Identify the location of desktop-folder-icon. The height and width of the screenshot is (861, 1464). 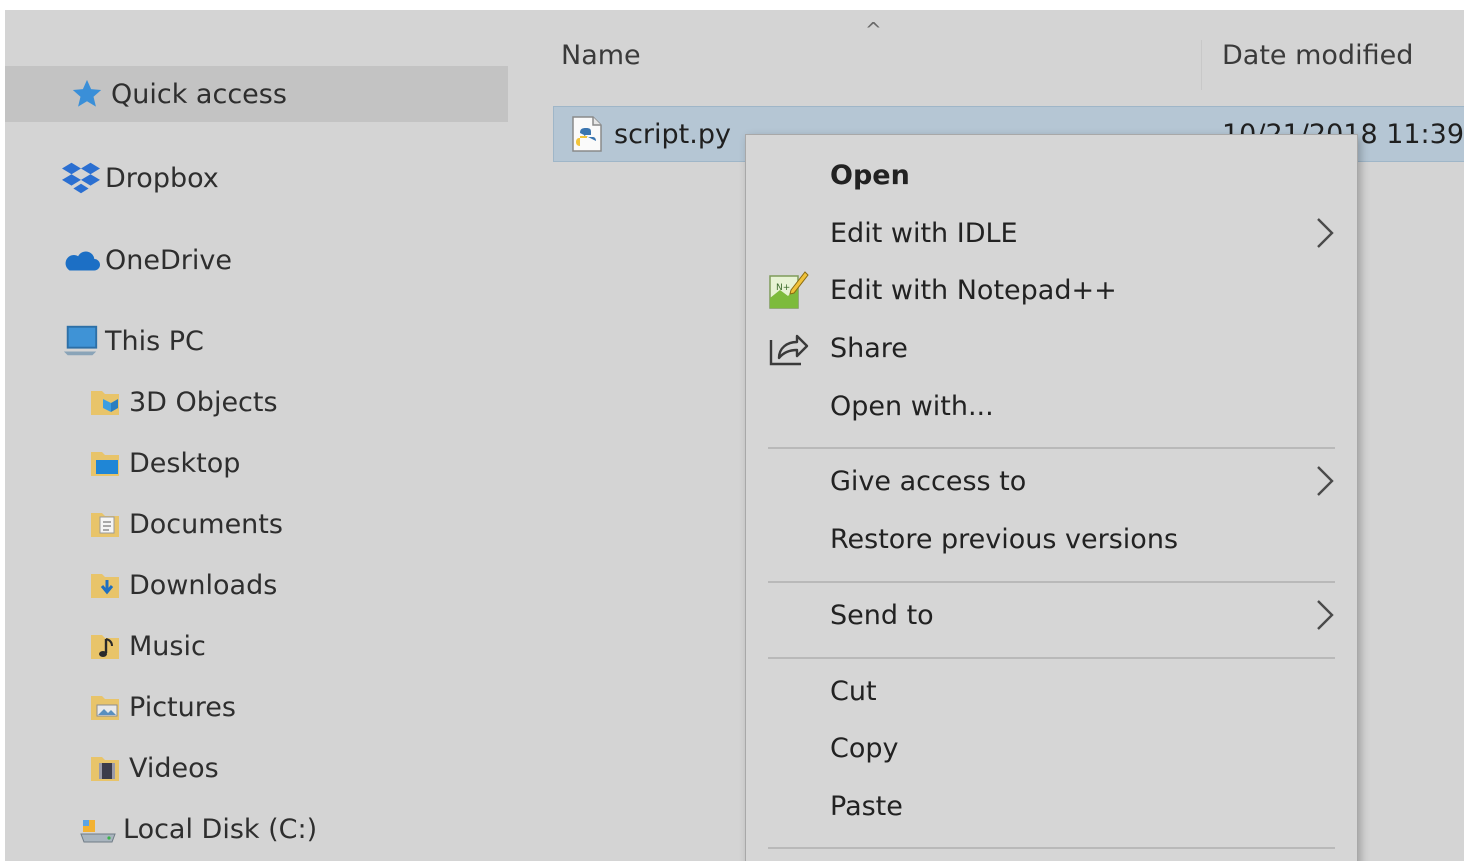
(105, 463).